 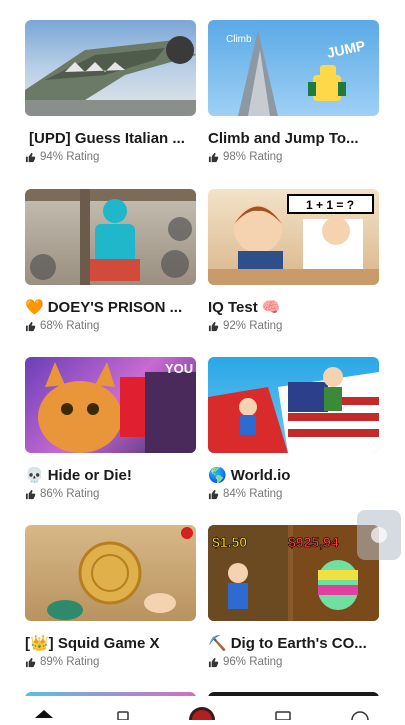 I want to click on game-card: 🧡 DOEY'S PRISON ... 68% Rating, so click(x=110, y=260).